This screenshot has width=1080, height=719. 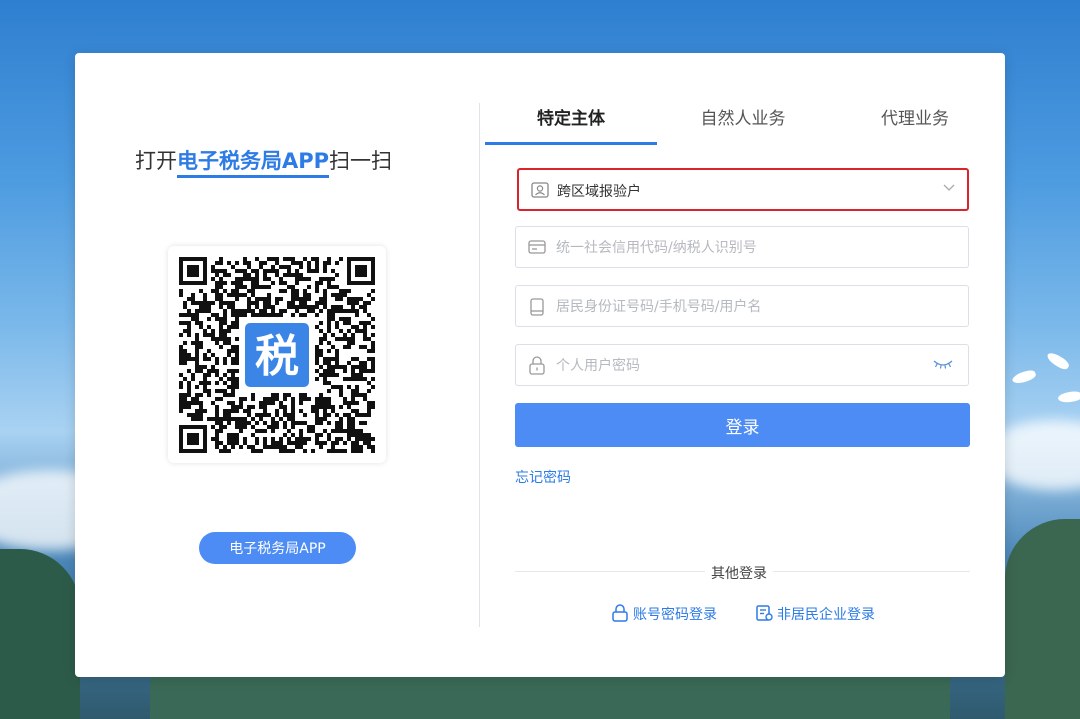 I want to click on tab-specific-entity: 特定主体, so click(x=571, y=124).